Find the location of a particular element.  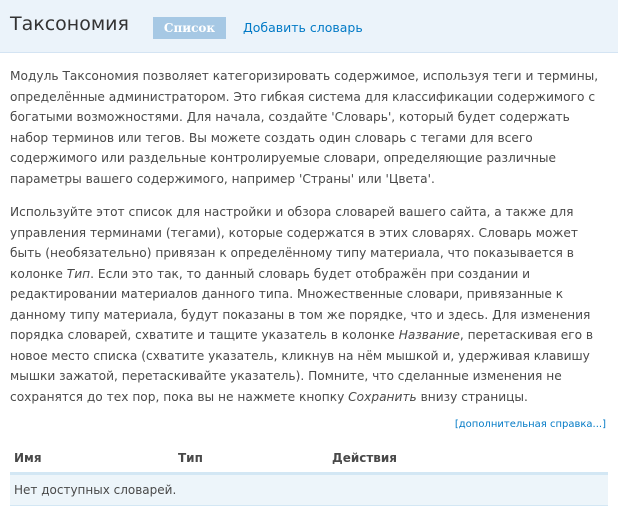

tab-list: Список is located at coordinates (189, 28).